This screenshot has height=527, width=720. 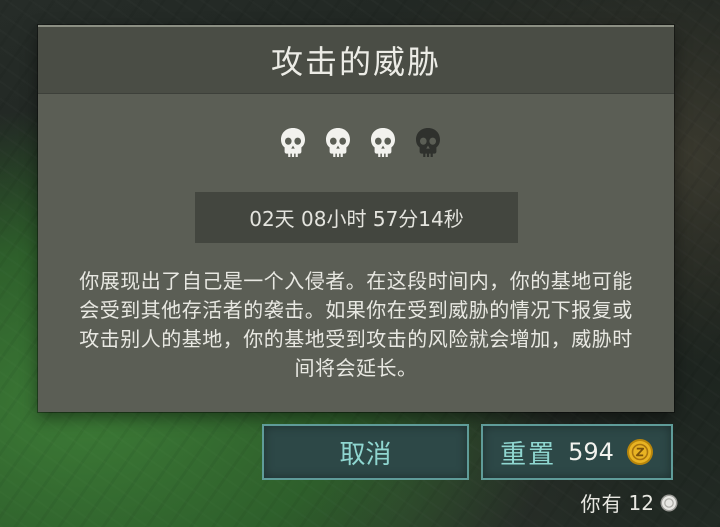 I want to click on gold-coin-icon, so click(x=639, y=452).